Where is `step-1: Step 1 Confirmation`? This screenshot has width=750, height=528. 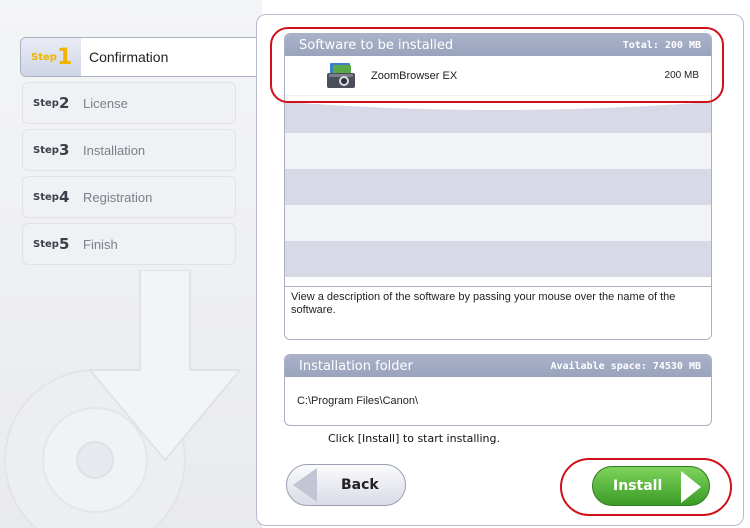 step-1: Step 1 Confirmation is located at coordinates (141, 57).